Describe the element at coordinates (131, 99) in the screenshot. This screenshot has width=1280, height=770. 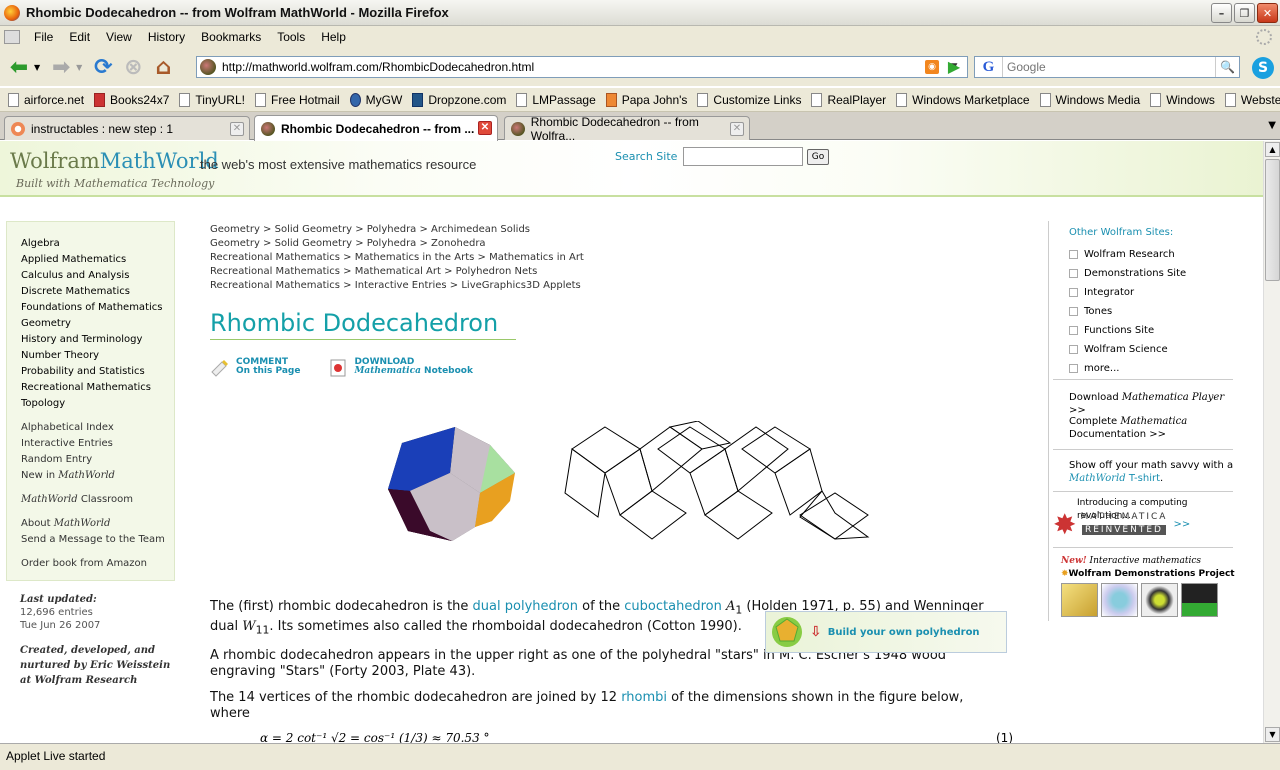
I see `bookmark-item: Books24x7` at that location.